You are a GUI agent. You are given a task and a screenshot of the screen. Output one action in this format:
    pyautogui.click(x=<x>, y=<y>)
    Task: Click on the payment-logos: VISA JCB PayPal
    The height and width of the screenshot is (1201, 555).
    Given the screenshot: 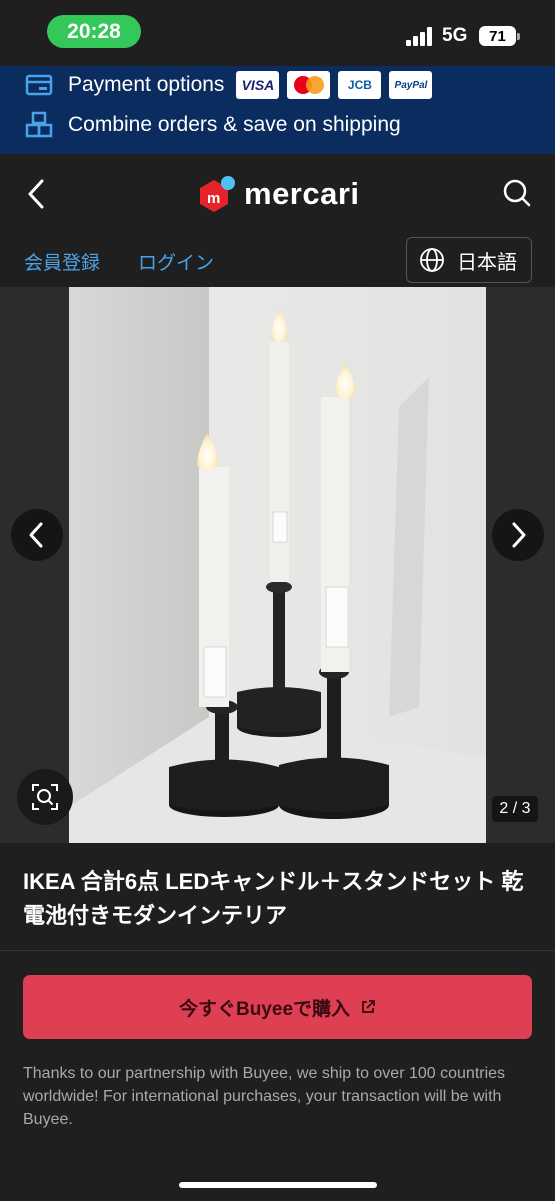 What is the action you would take?
    pyautogui.click(x=334, y=85)
    